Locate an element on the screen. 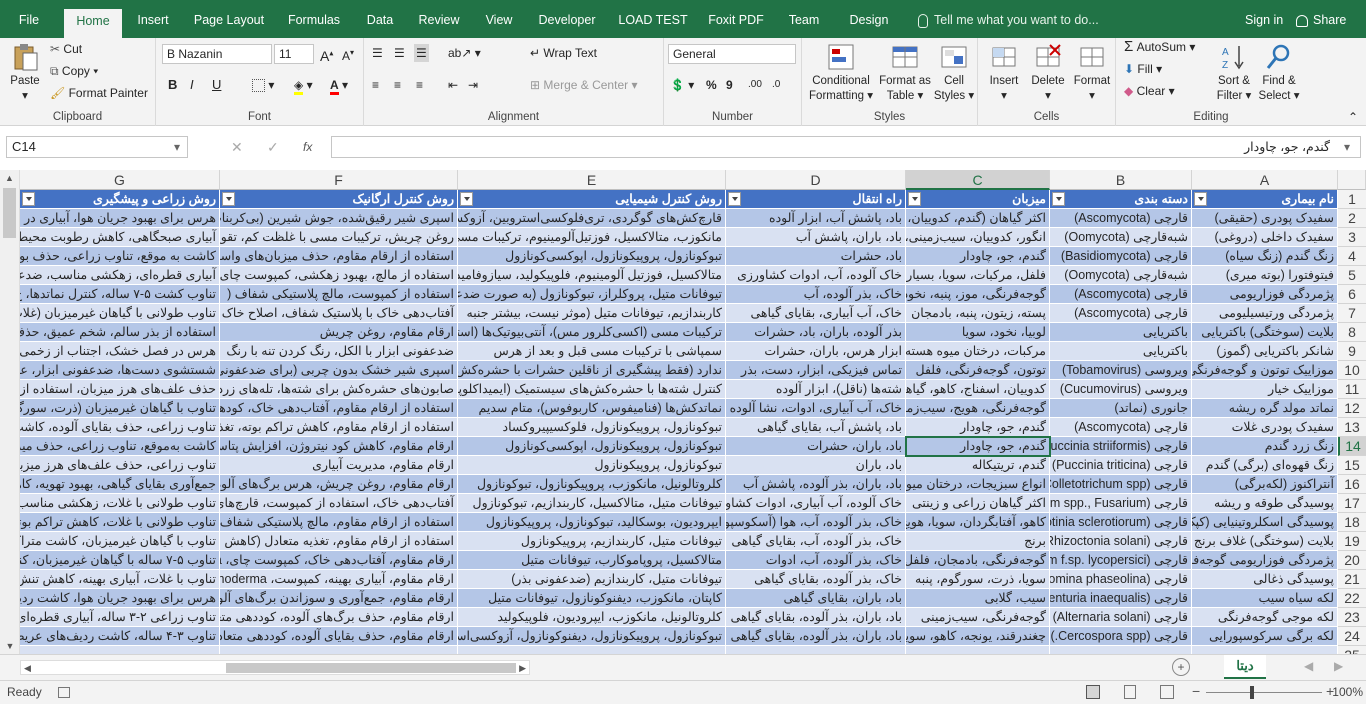 The image size is (1366, 704). horizontal-scrollbar: ◀ ▶ is located at coordinates (275, 667).